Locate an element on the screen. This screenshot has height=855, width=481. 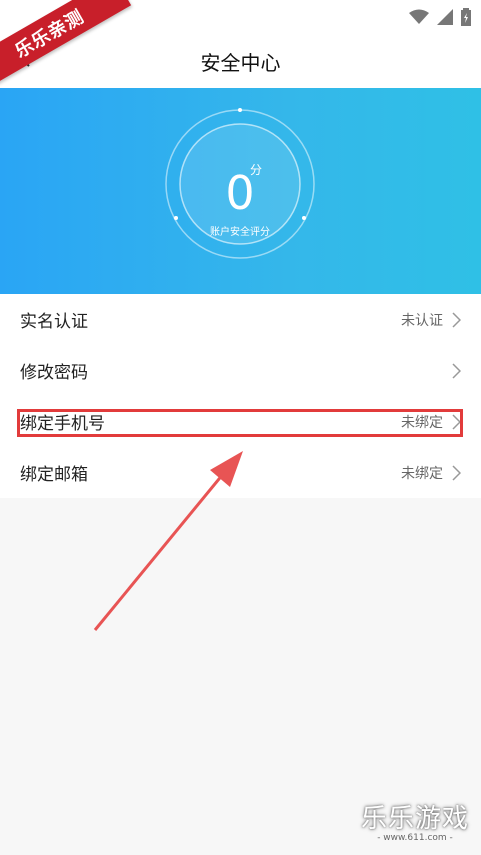
wifi-icon is located at coordinates (419, 16).